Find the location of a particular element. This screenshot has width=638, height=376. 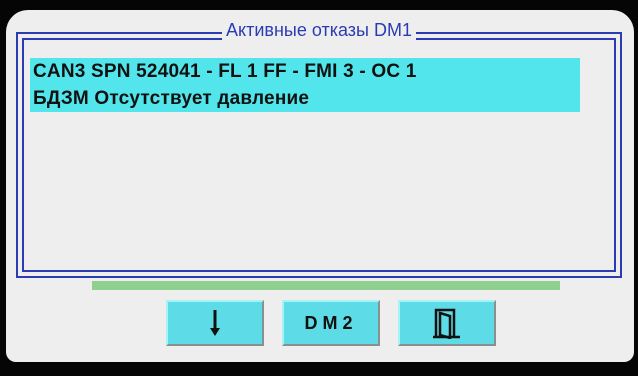

arrow-down-icon is located at coordinates (215, 323).